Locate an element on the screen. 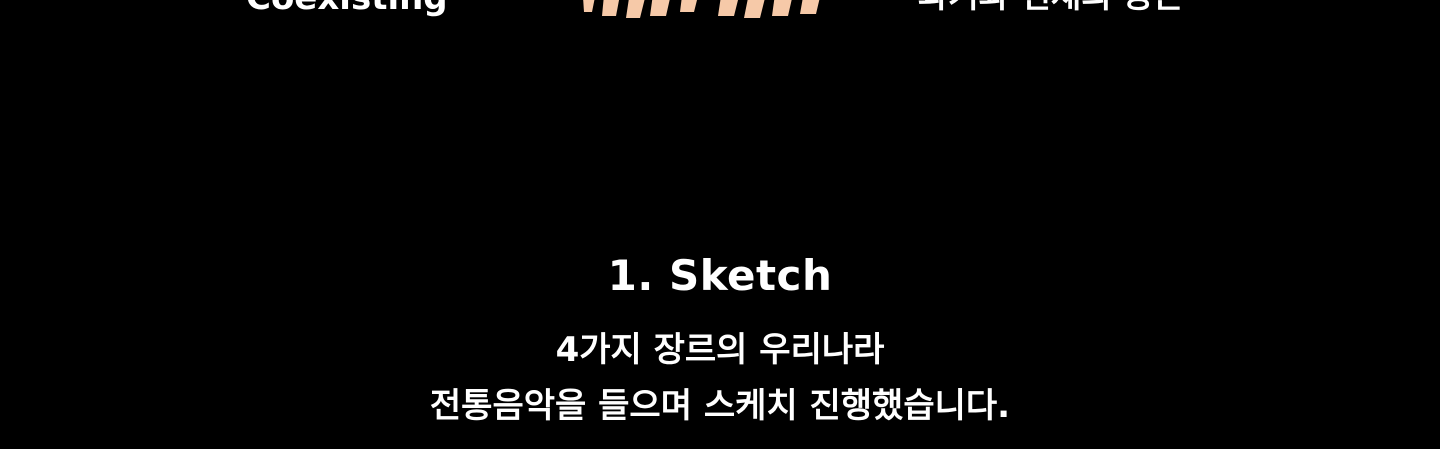 The image size is (1440, 449). description-line: 전통음악을 들으며 스케치 진행했습니다. is located at coordinates (720, 406).